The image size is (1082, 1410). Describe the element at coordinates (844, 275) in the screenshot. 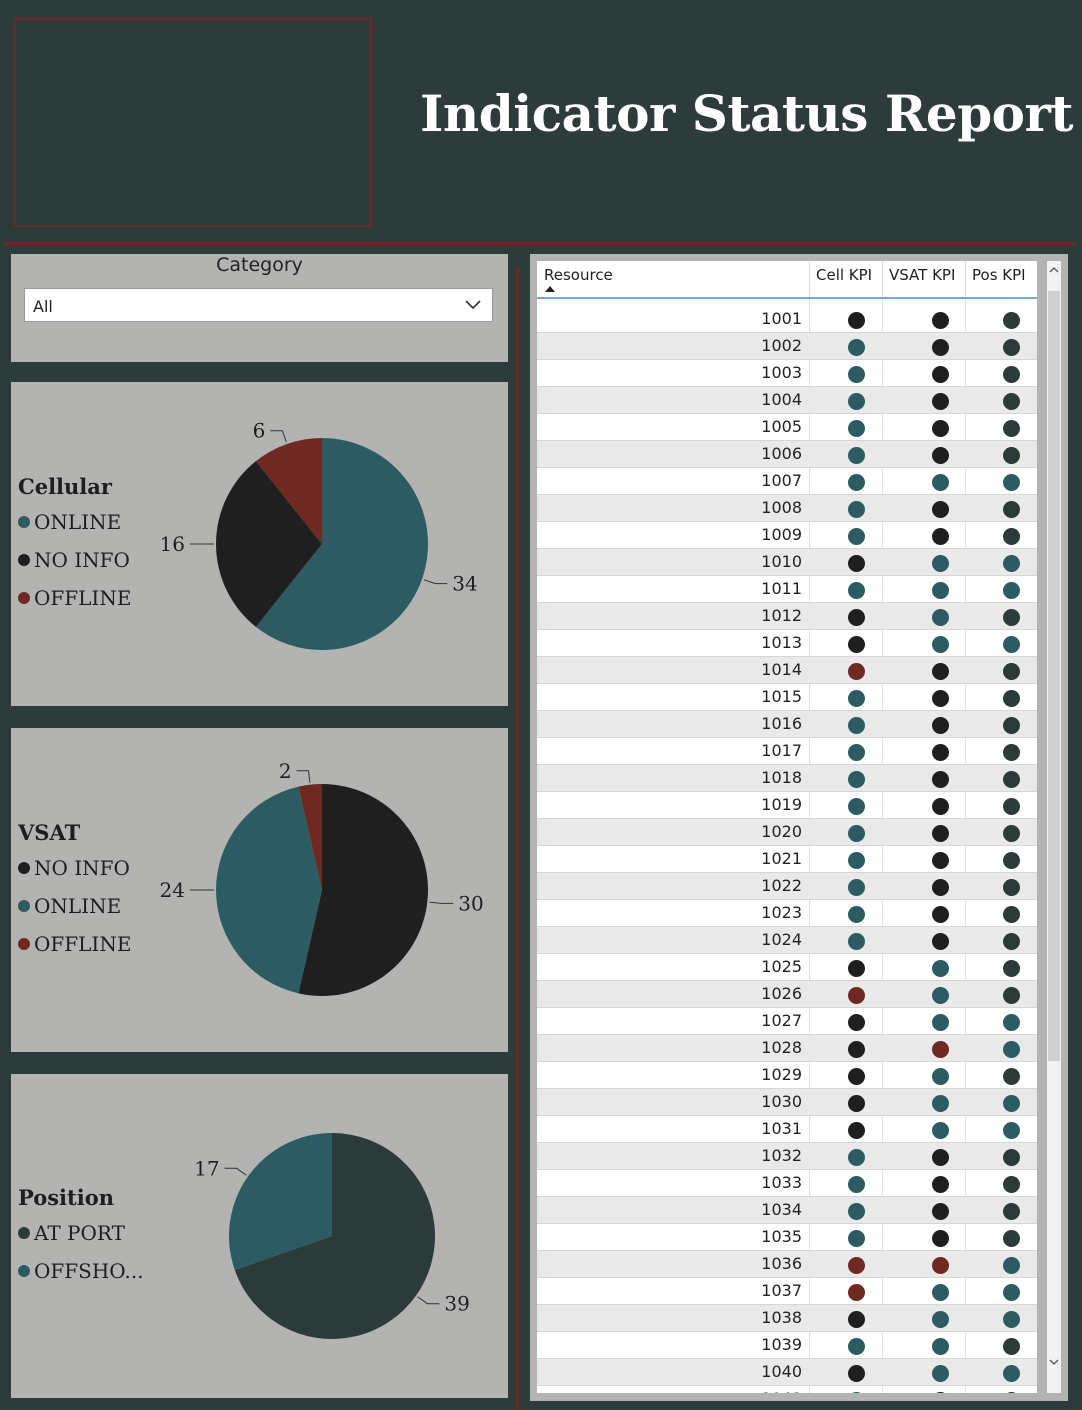

I see `column-header-cell-kpi: Cell KPI` at that location.